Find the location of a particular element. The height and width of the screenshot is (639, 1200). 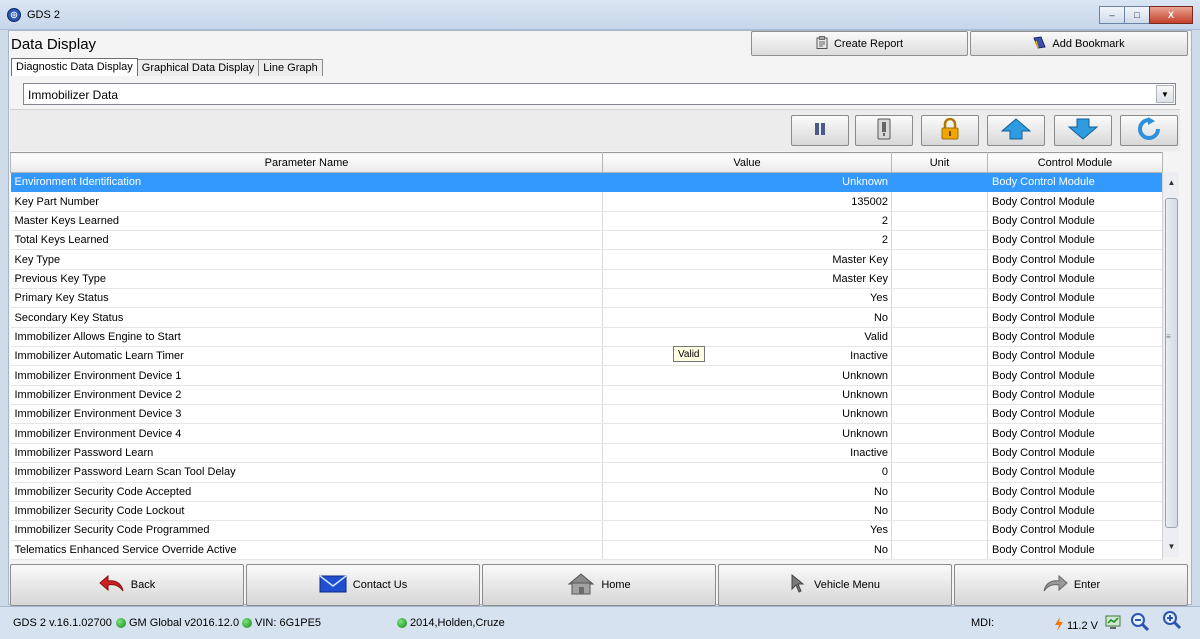

usb-connector-icon is located at coordinates (884, 130).